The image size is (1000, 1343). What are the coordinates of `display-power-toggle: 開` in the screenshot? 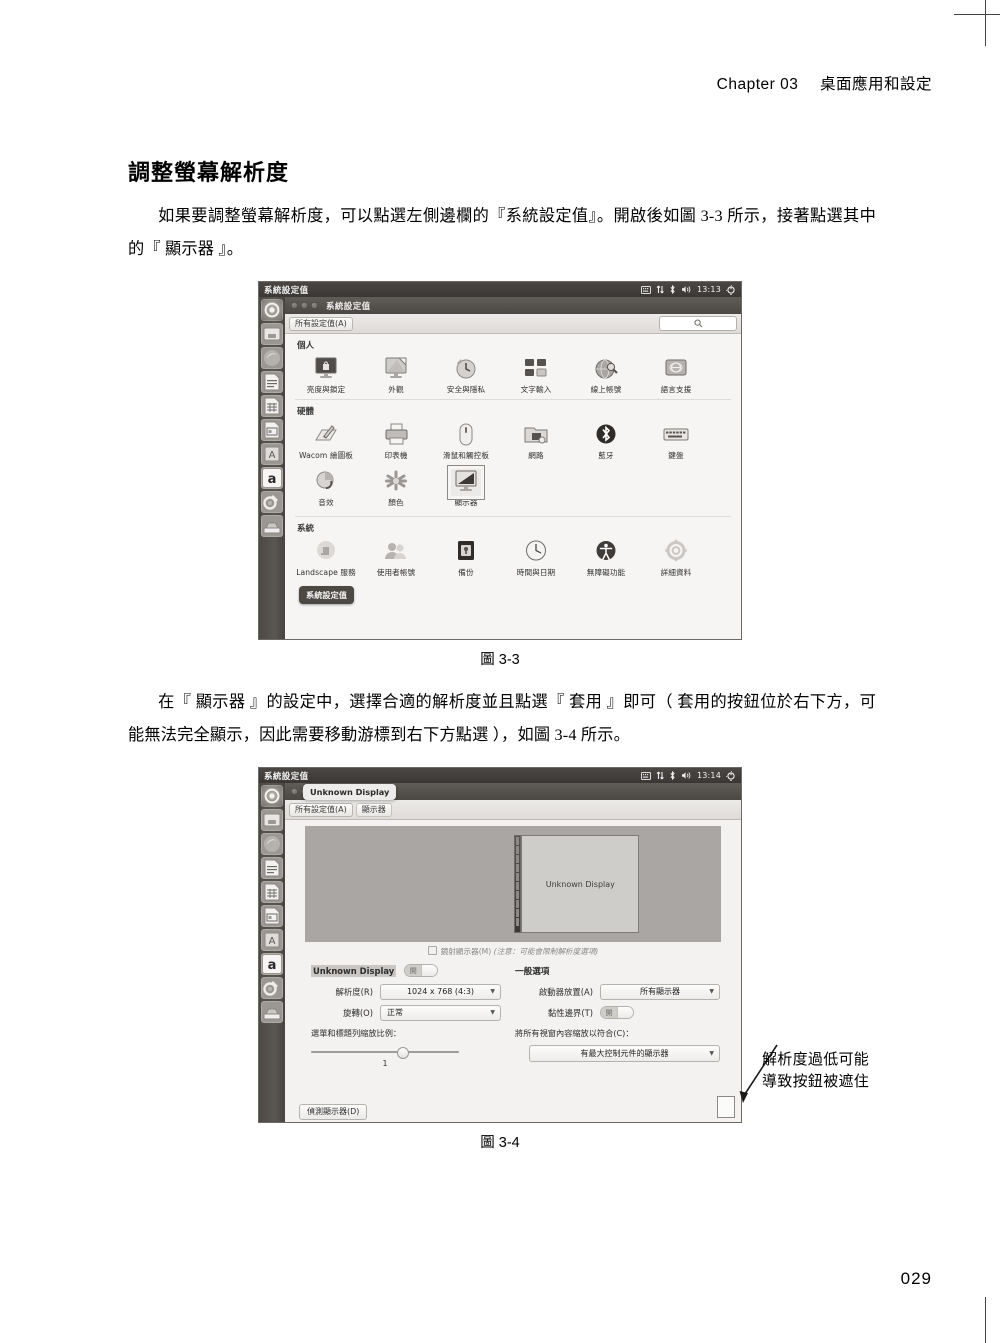 It's located at (421, 970).